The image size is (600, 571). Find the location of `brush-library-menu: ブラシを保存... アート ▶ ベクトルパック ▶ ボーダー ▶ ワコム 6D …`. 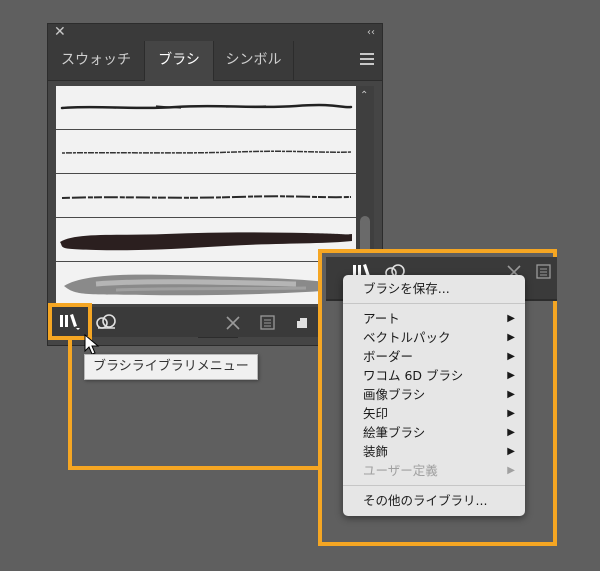

brush-library-menu: ブラシを保存... アート ▶ ベクトルパック ▶ ボーダー ▶ ワコム 6D … is located at coordinates (434, 395).